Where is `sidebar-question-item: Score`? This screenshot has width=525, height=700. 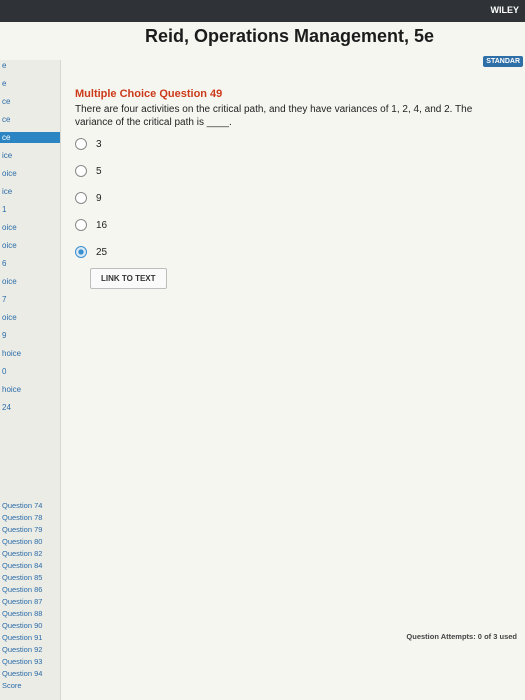
sidebar-question-item: Score is located at coordinates (30, 685).